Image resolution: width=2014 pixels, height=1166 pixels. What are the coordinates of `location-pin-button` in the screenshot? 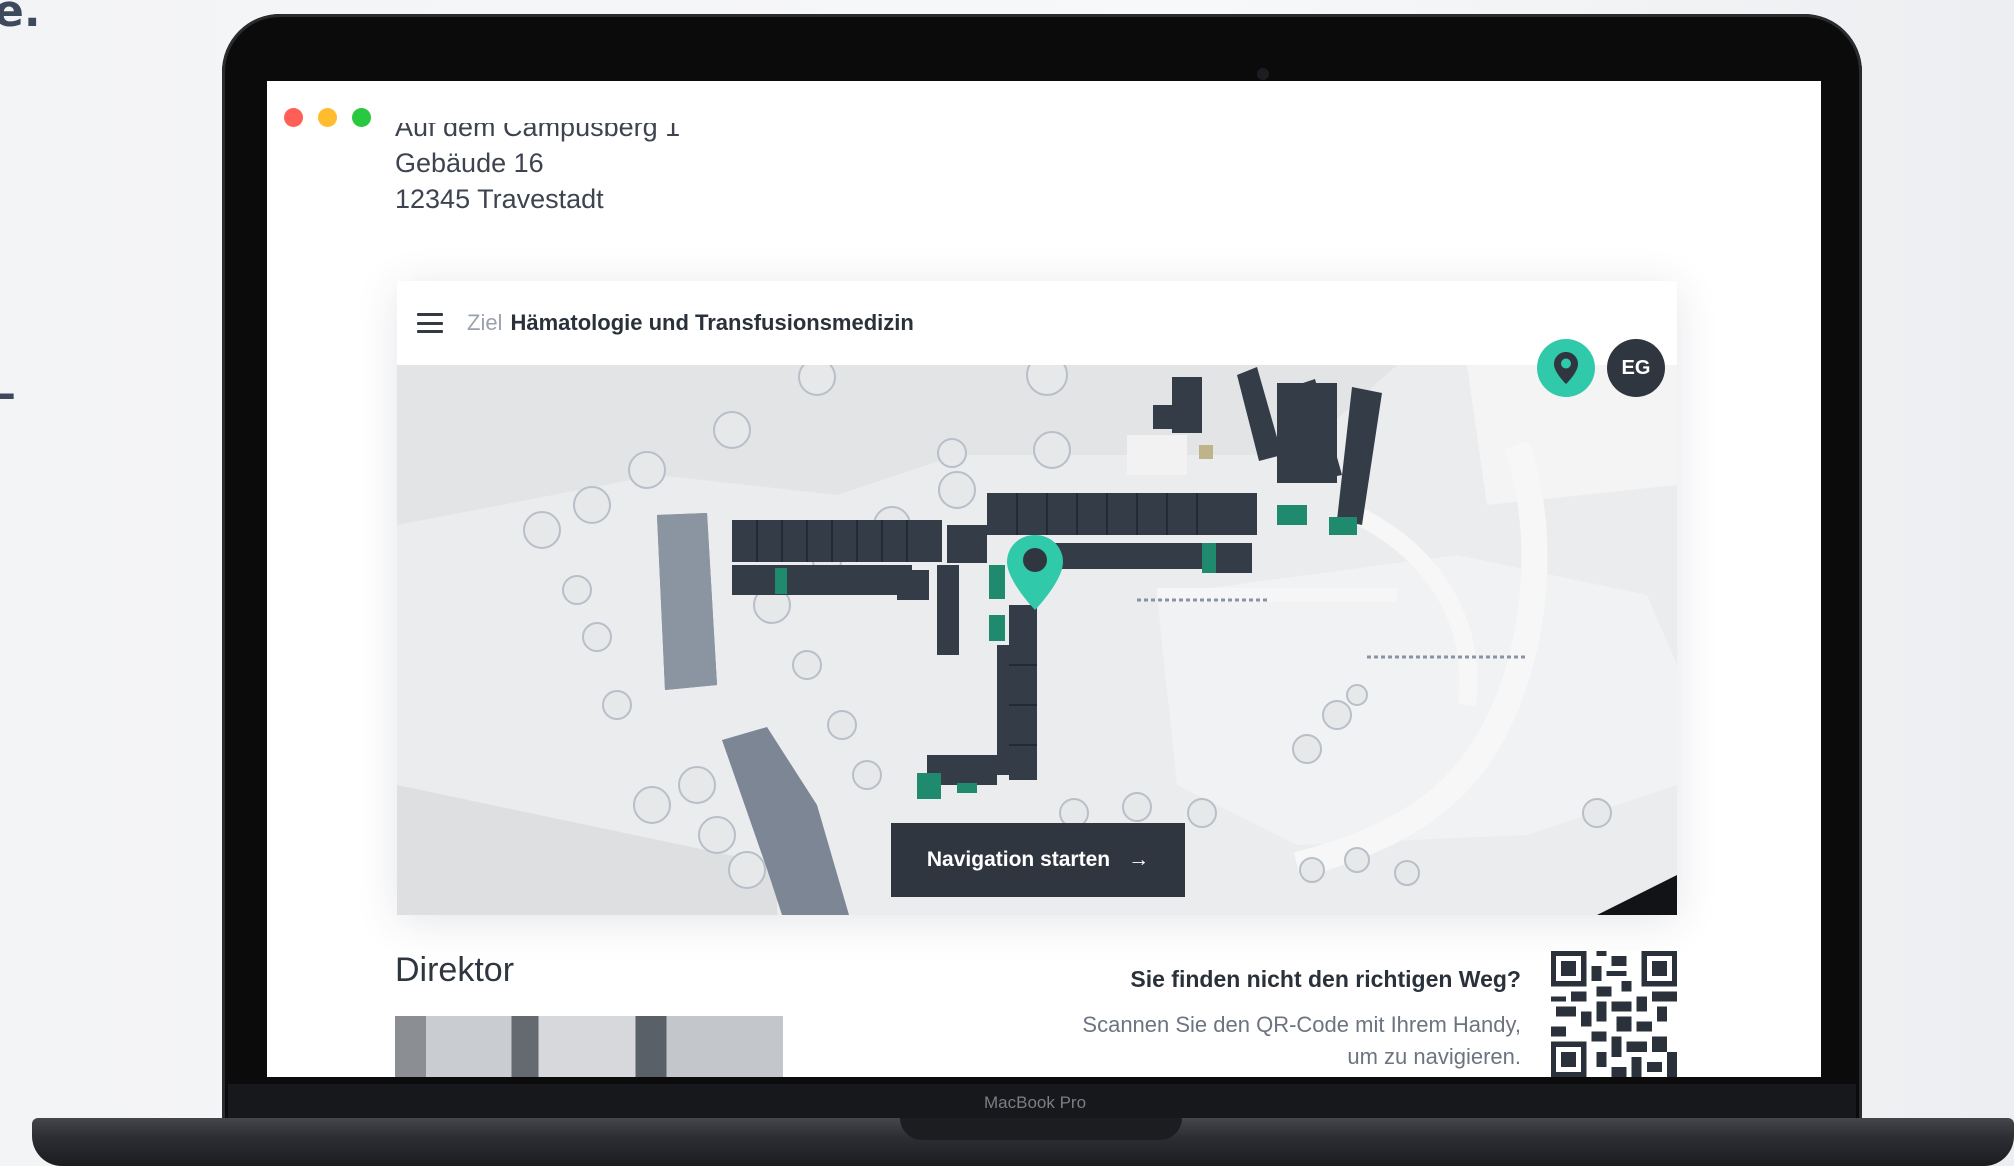 It's located at (1566, 368).